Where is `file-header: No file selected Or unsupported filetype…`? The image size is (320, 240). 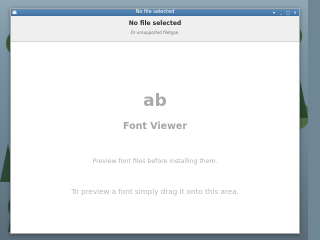
file-header: No file selected Or unsupported filetype… is located at coordinates (155, 29).